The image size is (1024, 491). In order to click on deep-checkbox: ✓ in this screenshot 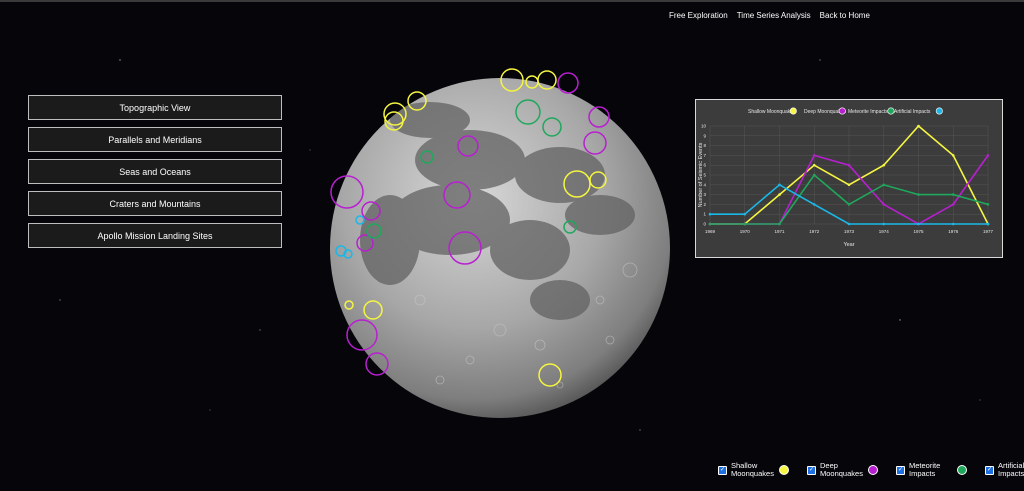, I will do `click(811, 470)`.